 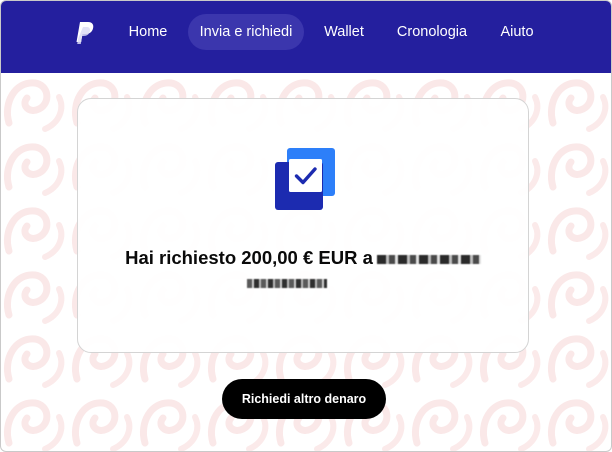 I want to click on recipient-redacted, so click(x=428, y=259).